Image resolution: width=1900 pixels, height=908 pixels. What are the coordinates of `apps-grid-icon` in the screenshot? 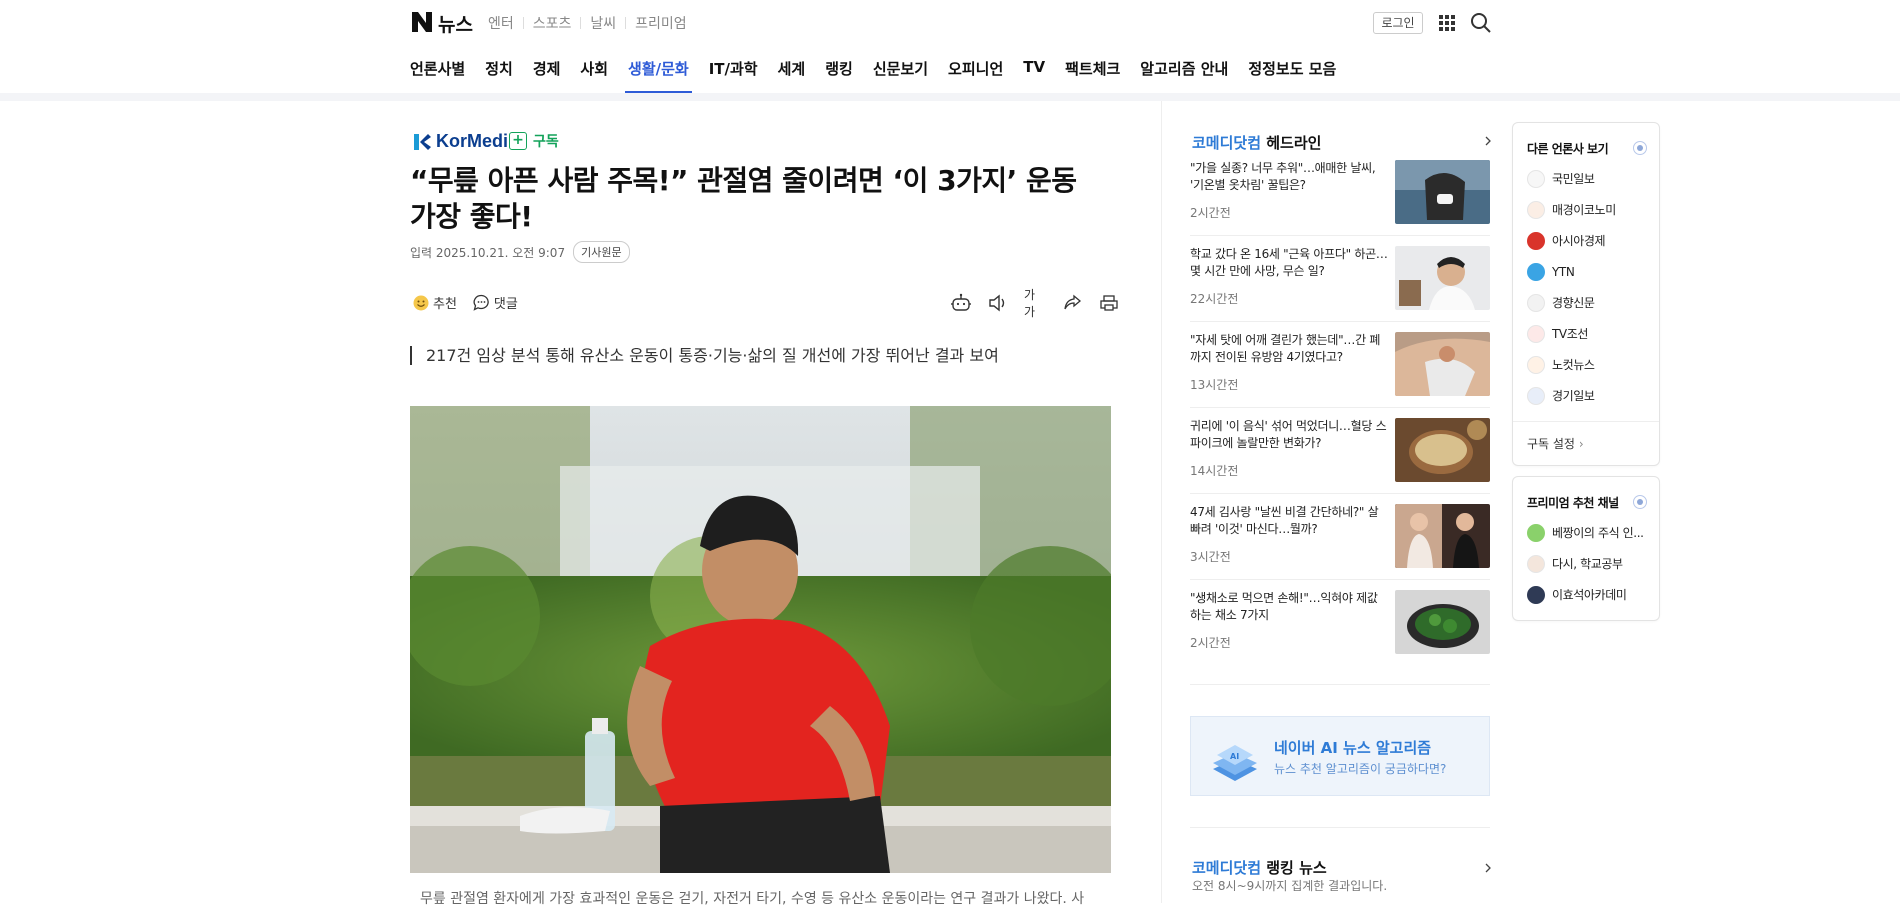 It's located at (1447, 23).